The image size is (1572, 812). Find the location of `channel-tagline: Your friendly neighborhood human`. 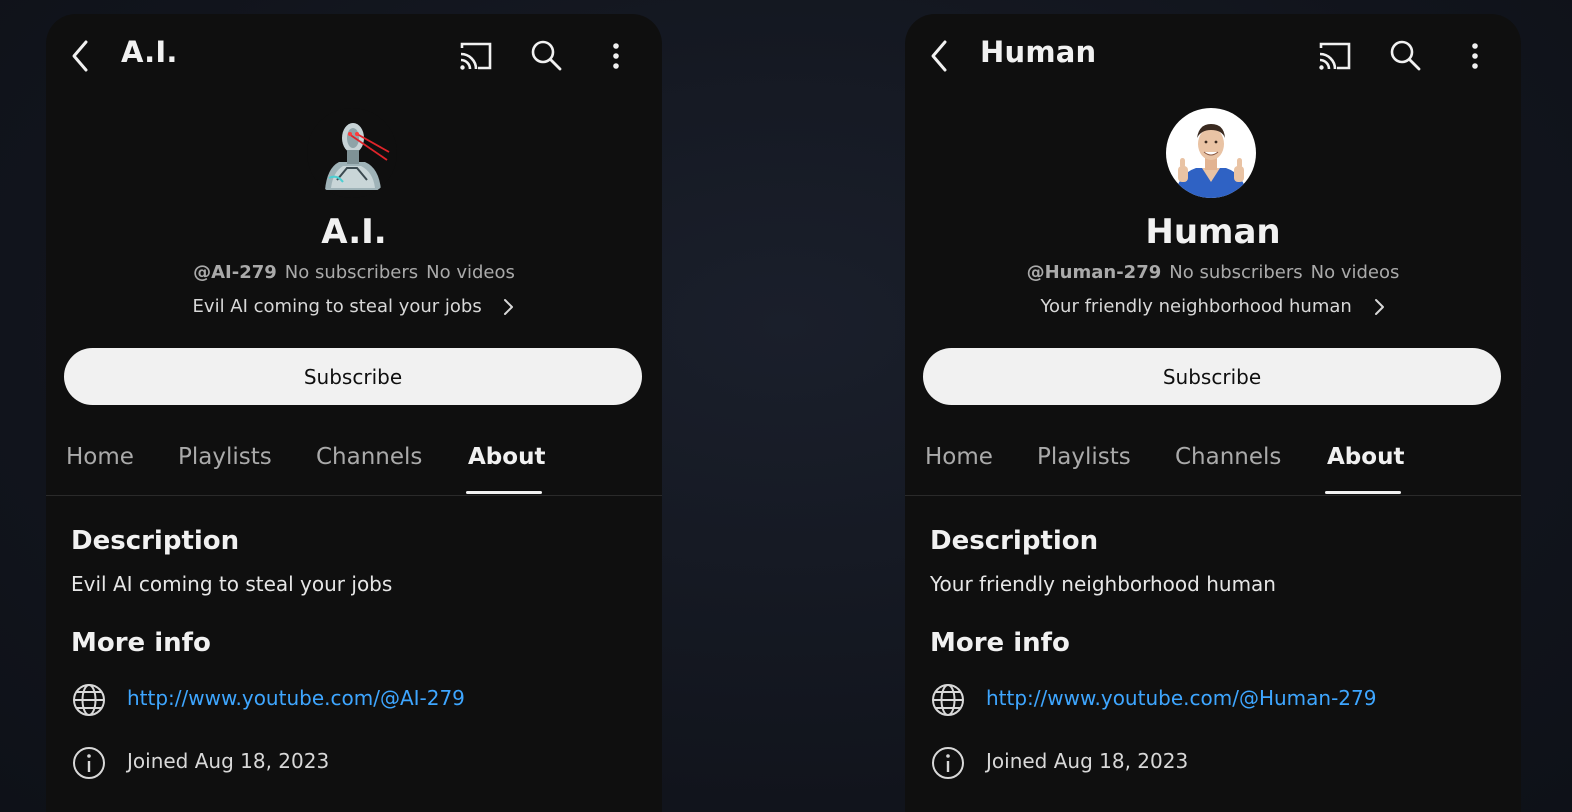

channel-tagline: Your friendly neighborhood human is located at coordinates (1213, 306).